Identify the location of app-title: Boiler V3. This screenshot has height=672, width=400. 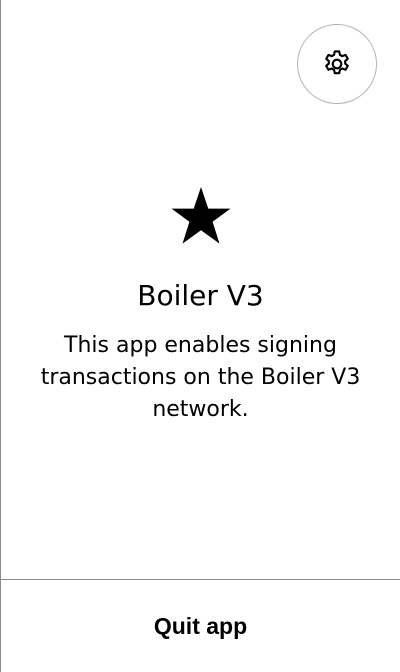
(200, 295).